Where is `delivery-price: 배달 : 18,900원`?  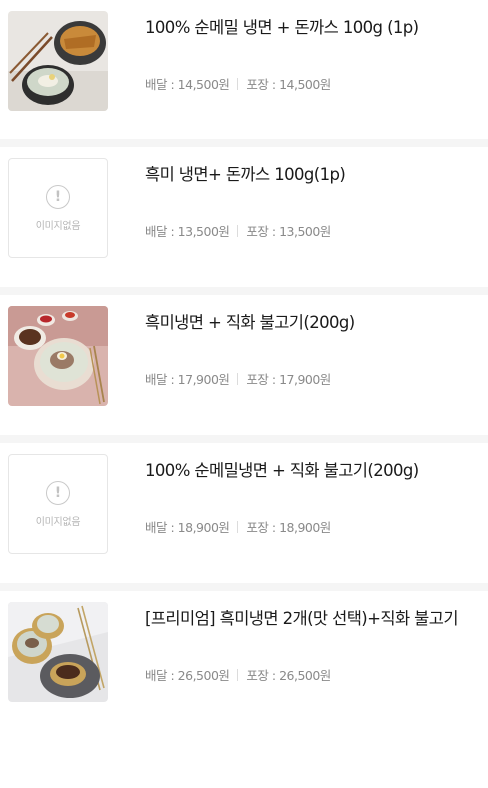 delivery-price: 배달 : 18,900원 is located at coordinates (187, 527).